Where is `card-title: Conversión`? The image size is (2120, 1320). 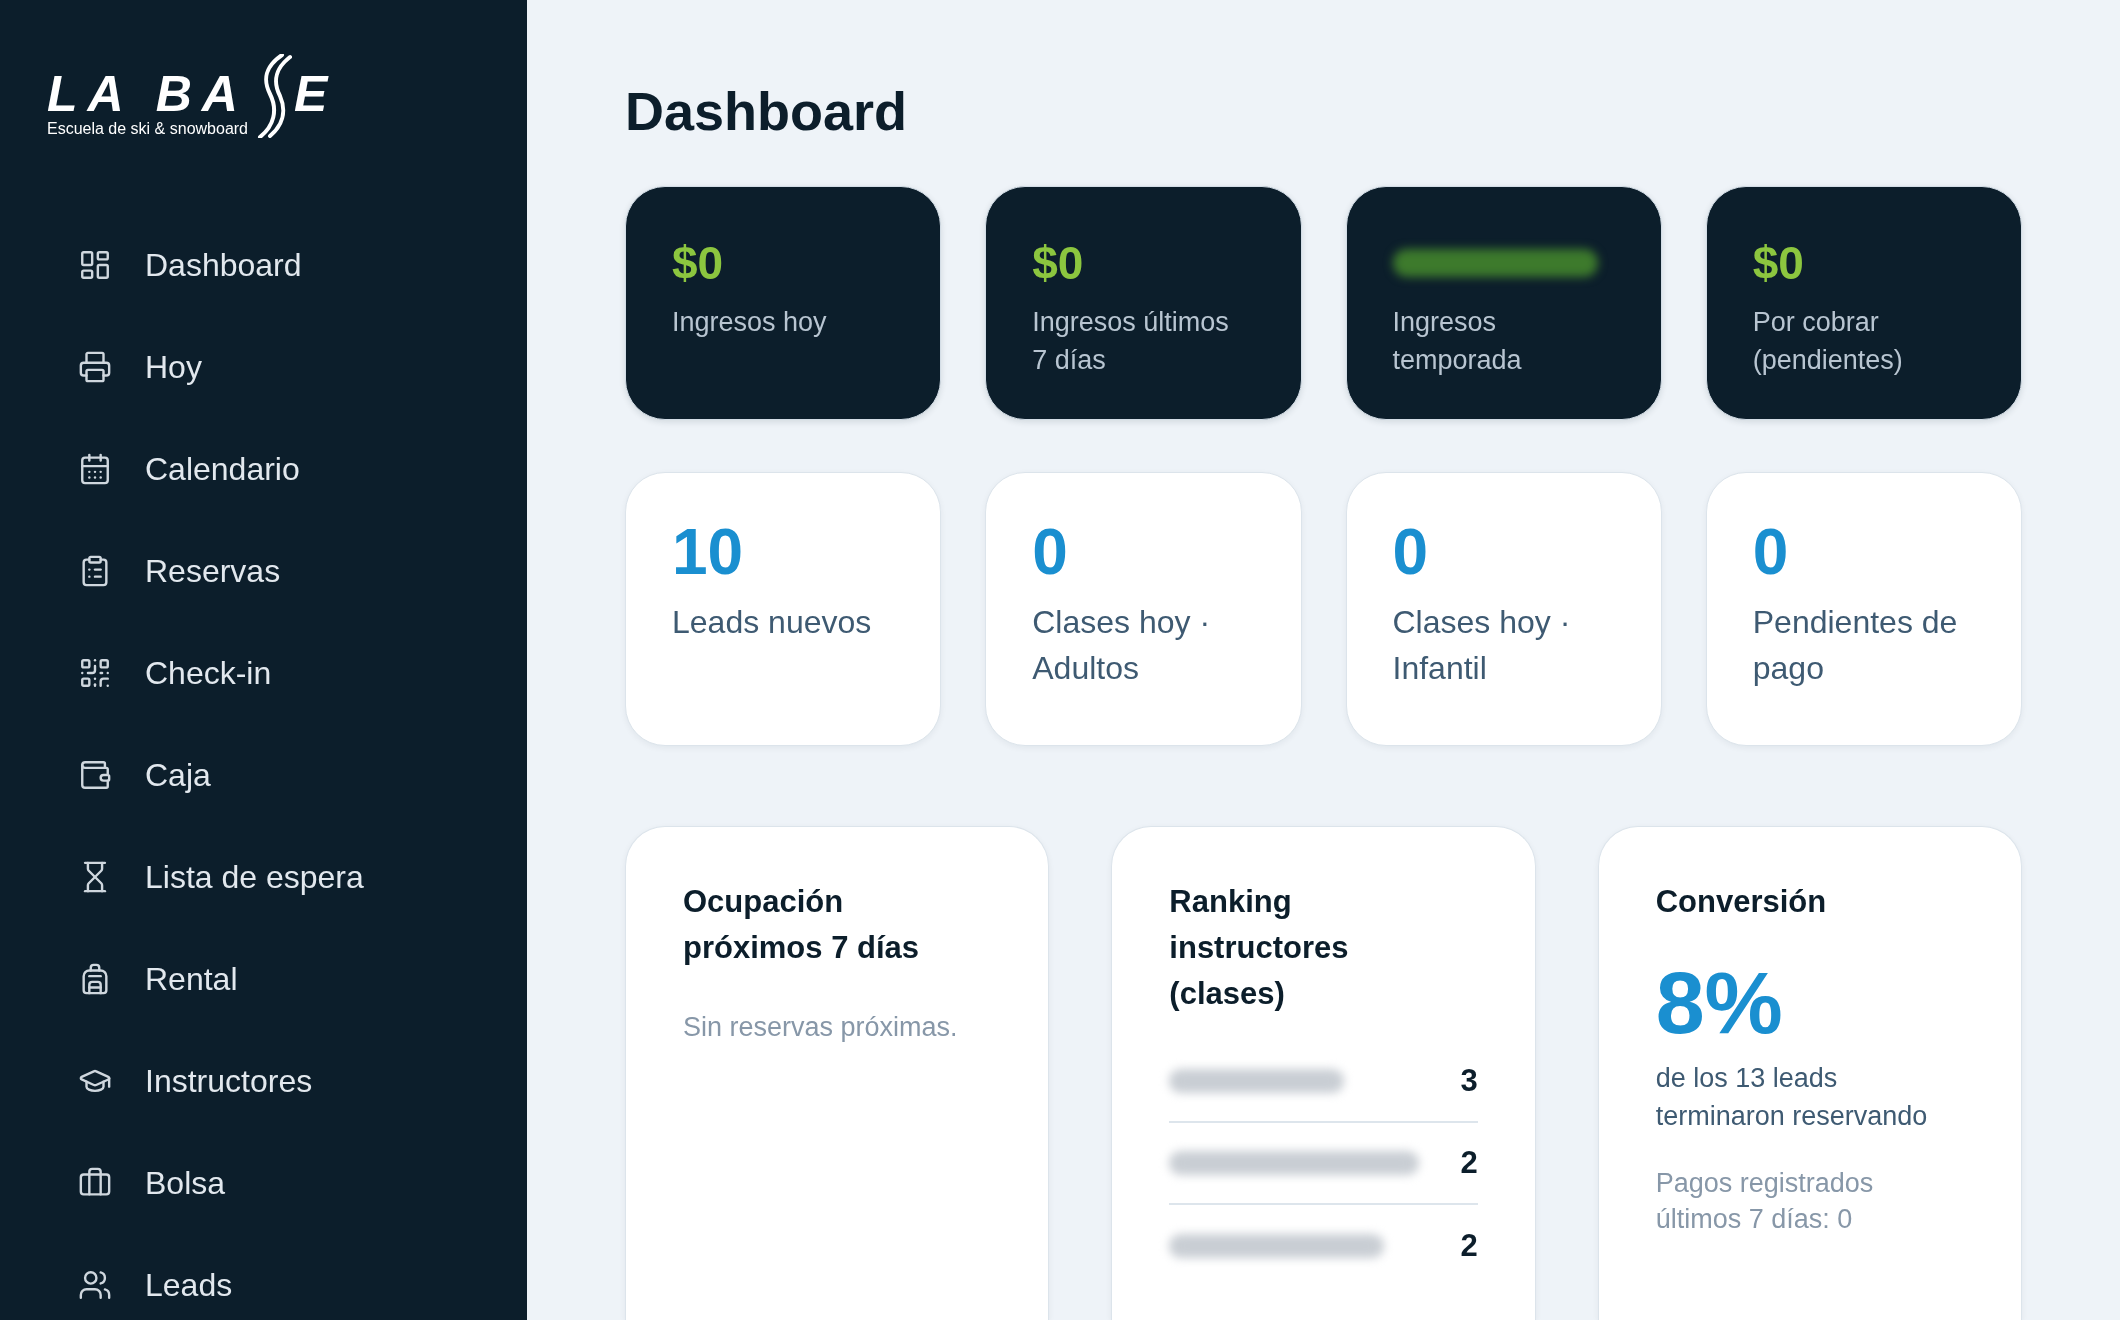 card-title: Conversión is located at coordinates (1741, 902).